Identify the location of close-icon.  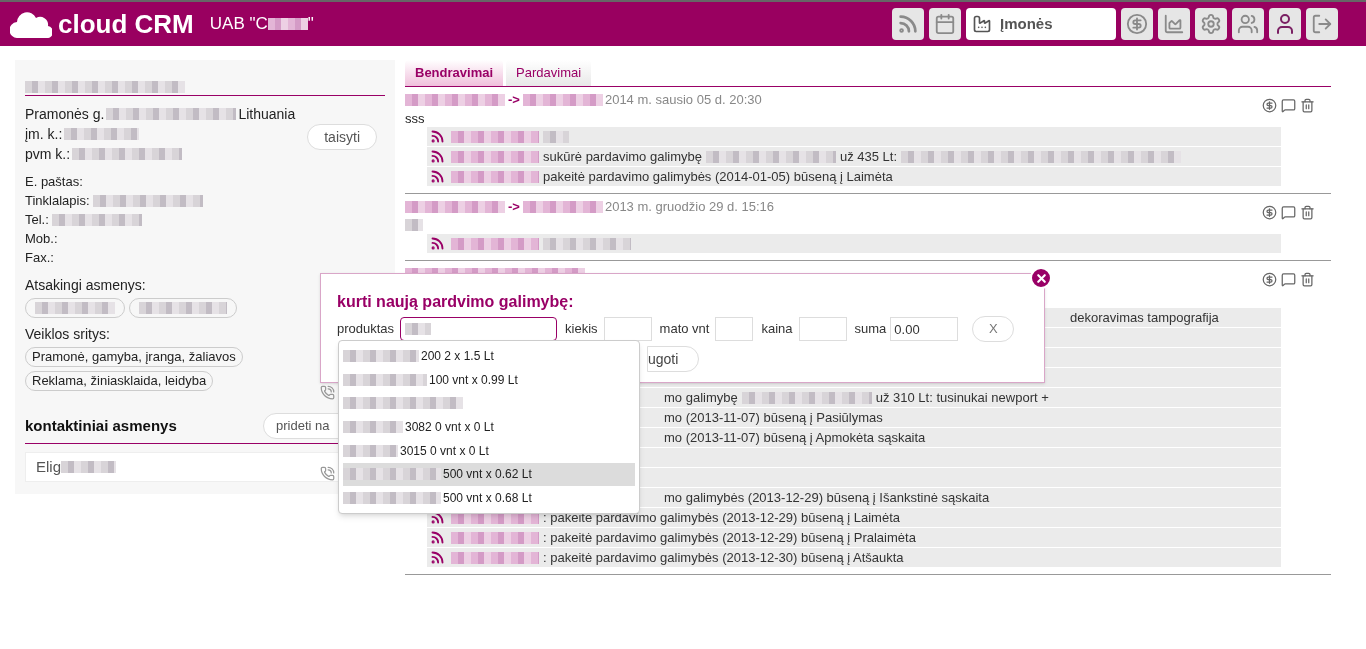
(1041, 278).